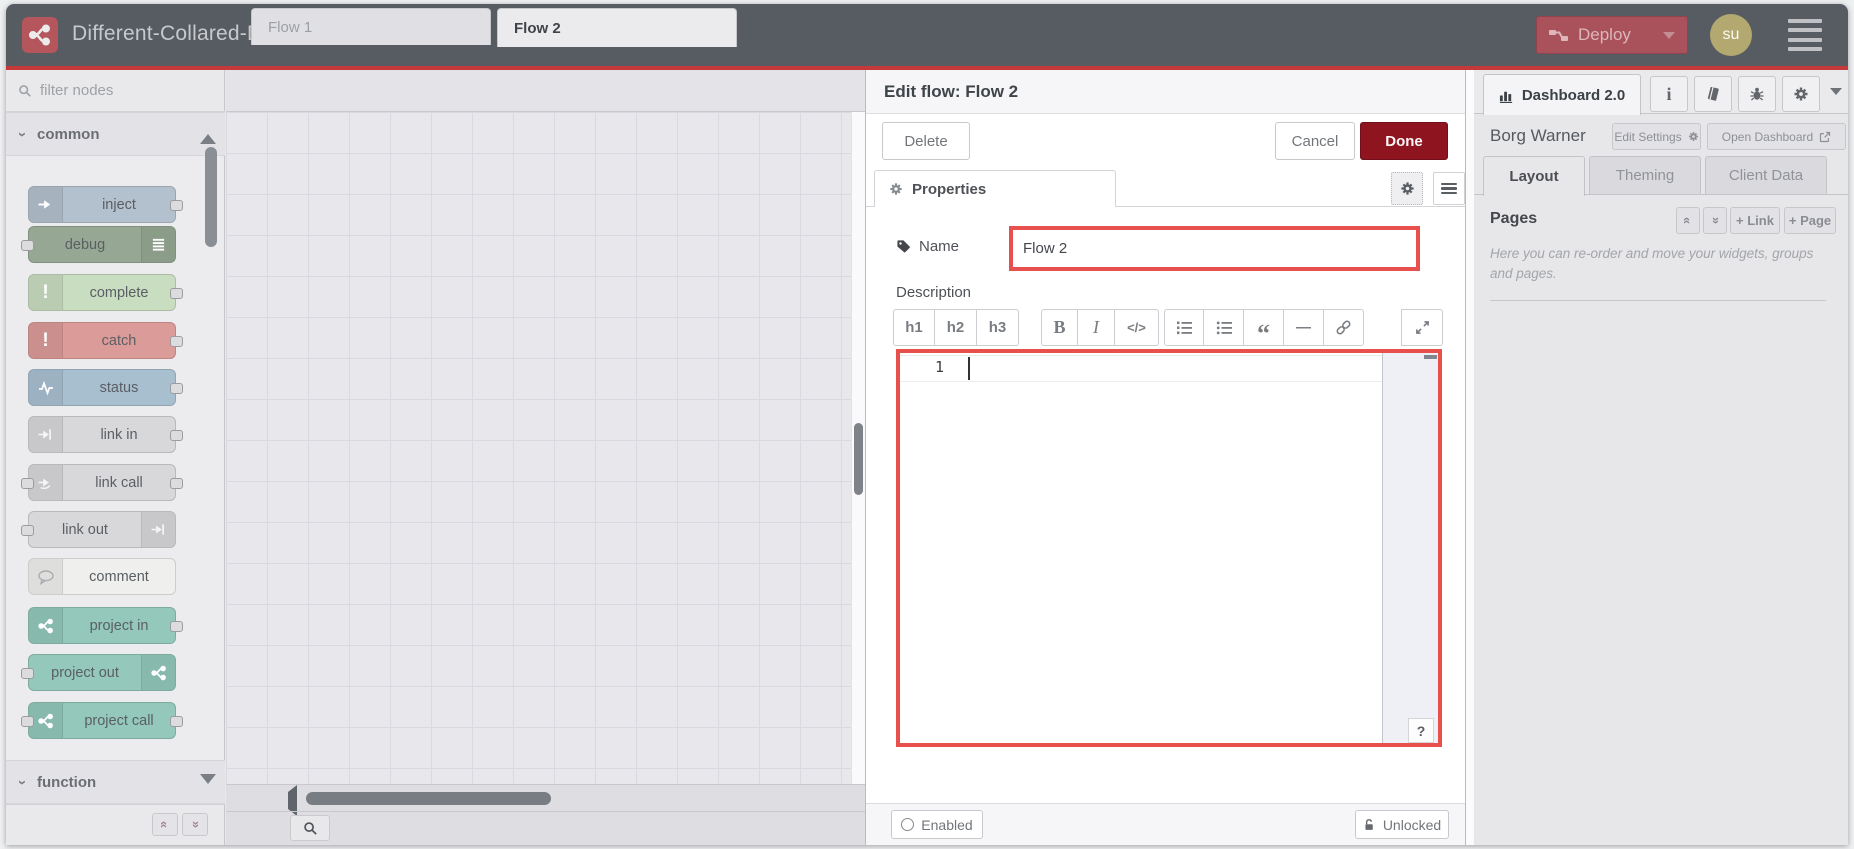 This screenshot has width=1854, height=849. What do you see at coordinates (105, 340) in the screenshot?
I see `palette-node-catch: ! catch` at bounding box center [105, 340].